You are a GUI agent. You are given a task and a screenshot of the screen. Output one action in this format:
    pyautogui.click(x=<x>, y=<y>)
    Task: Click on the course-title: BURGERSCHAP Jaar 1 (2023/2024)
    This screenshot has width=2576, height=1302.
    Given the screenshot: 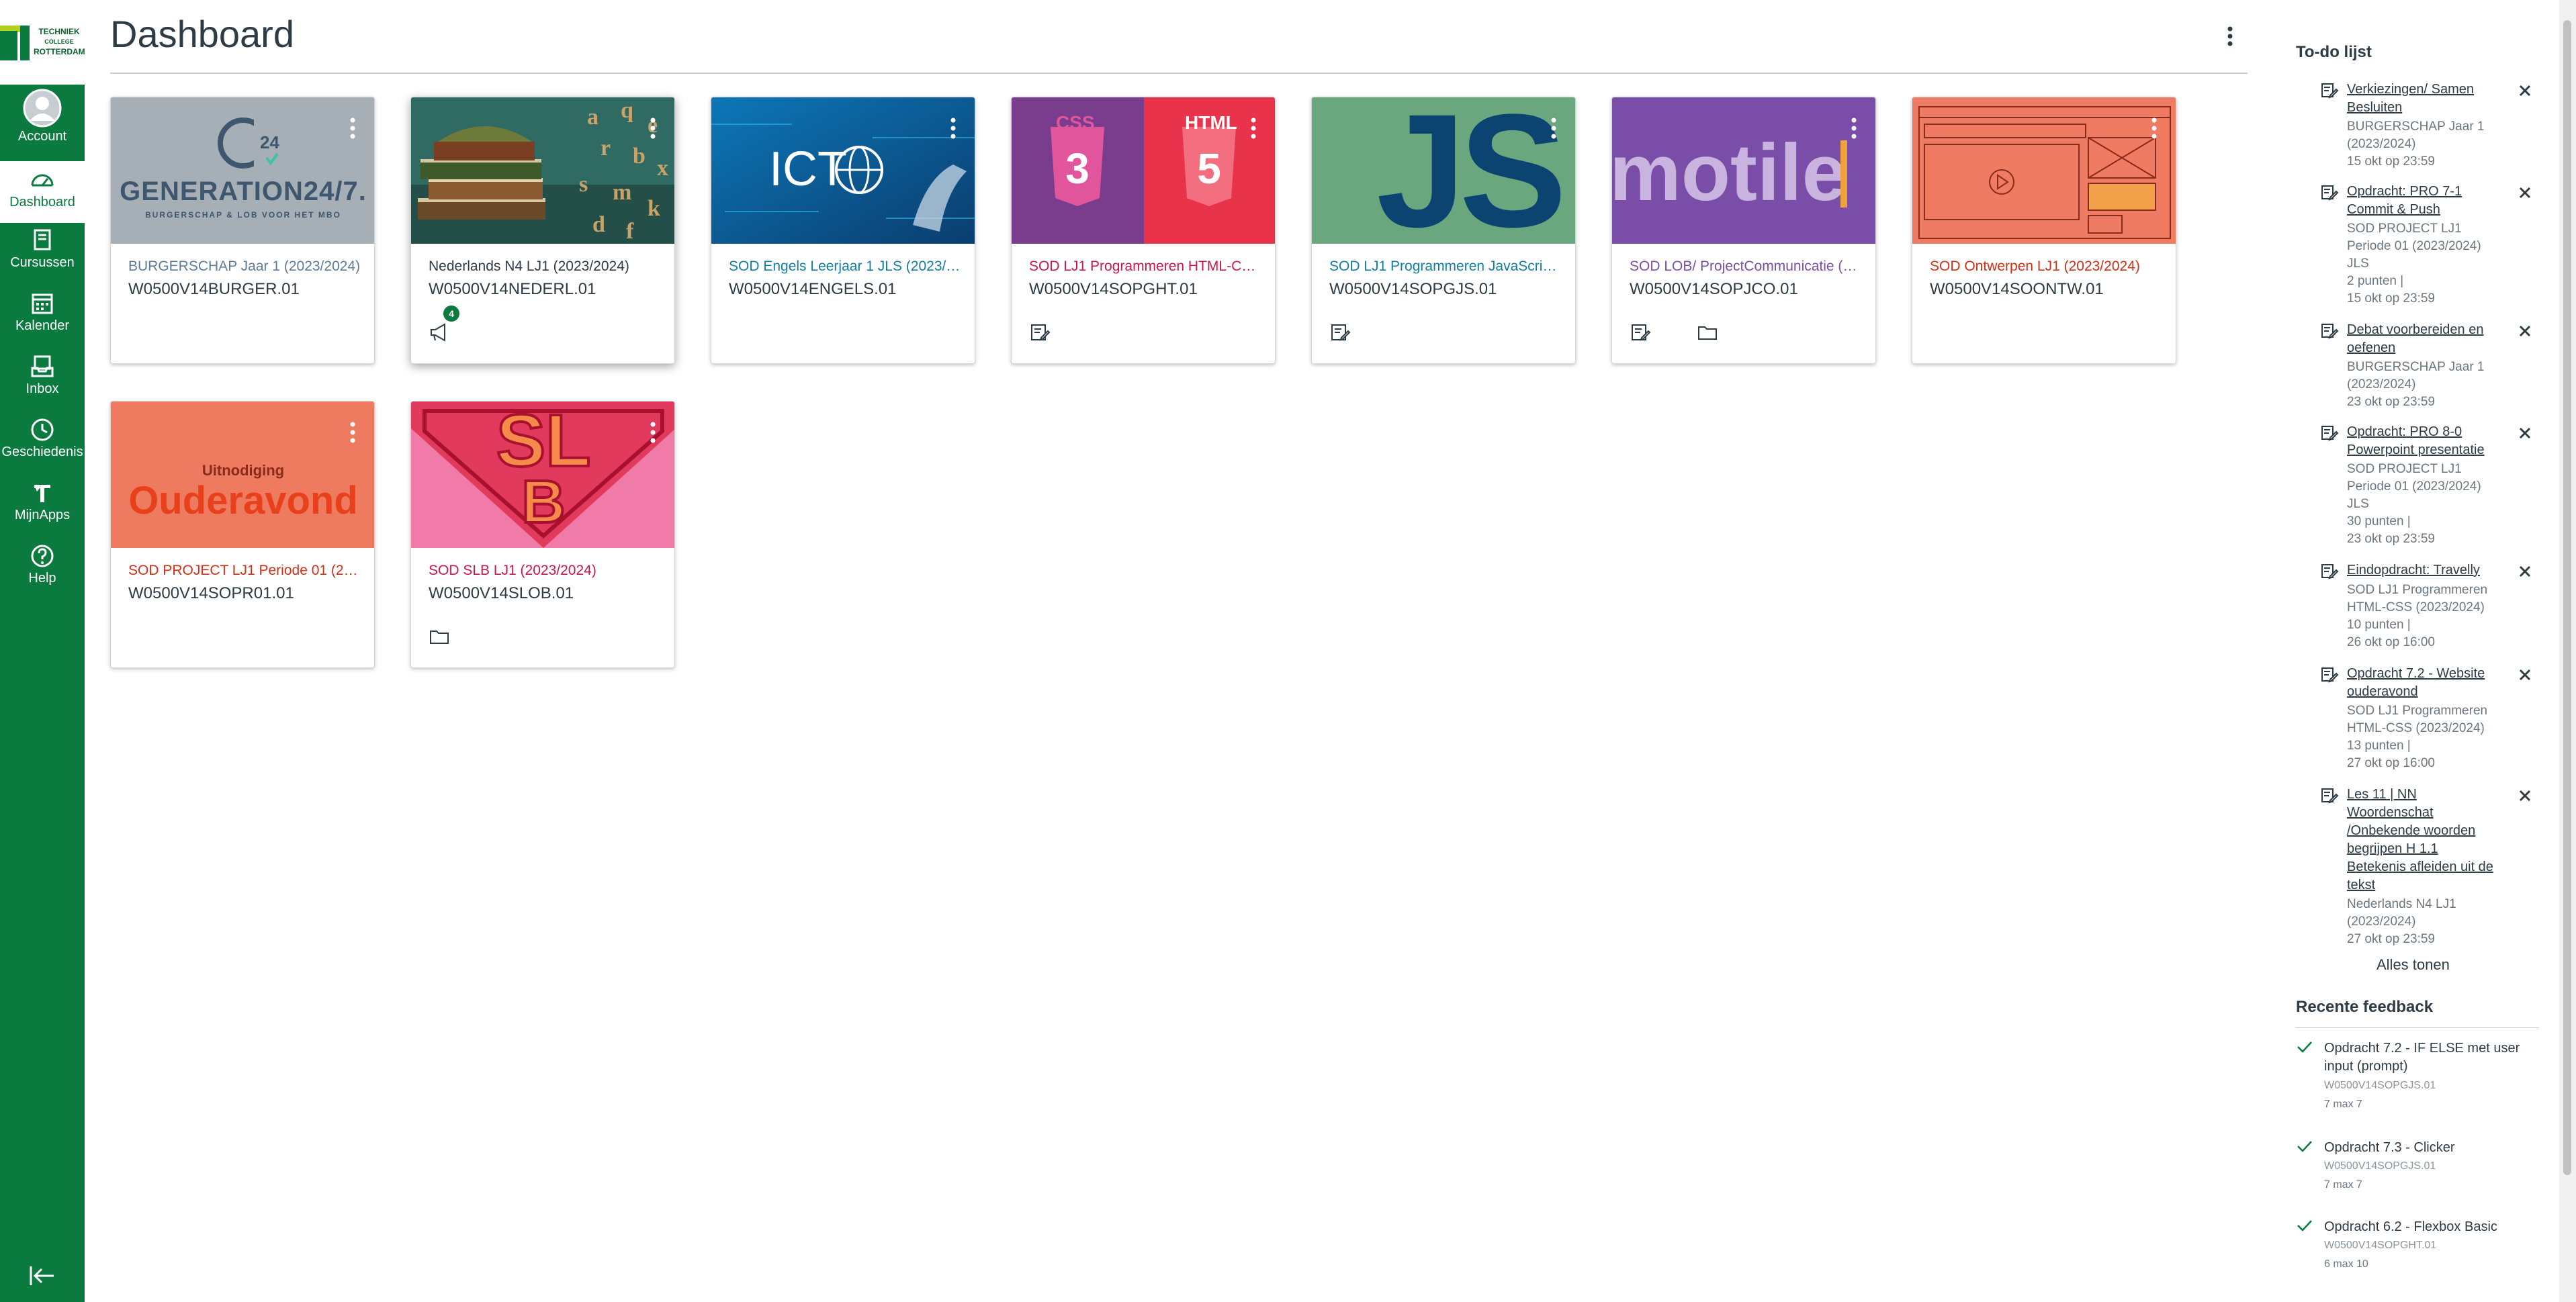 What is the action you would take?
    pyautogui.click(x=246, y=267)
    